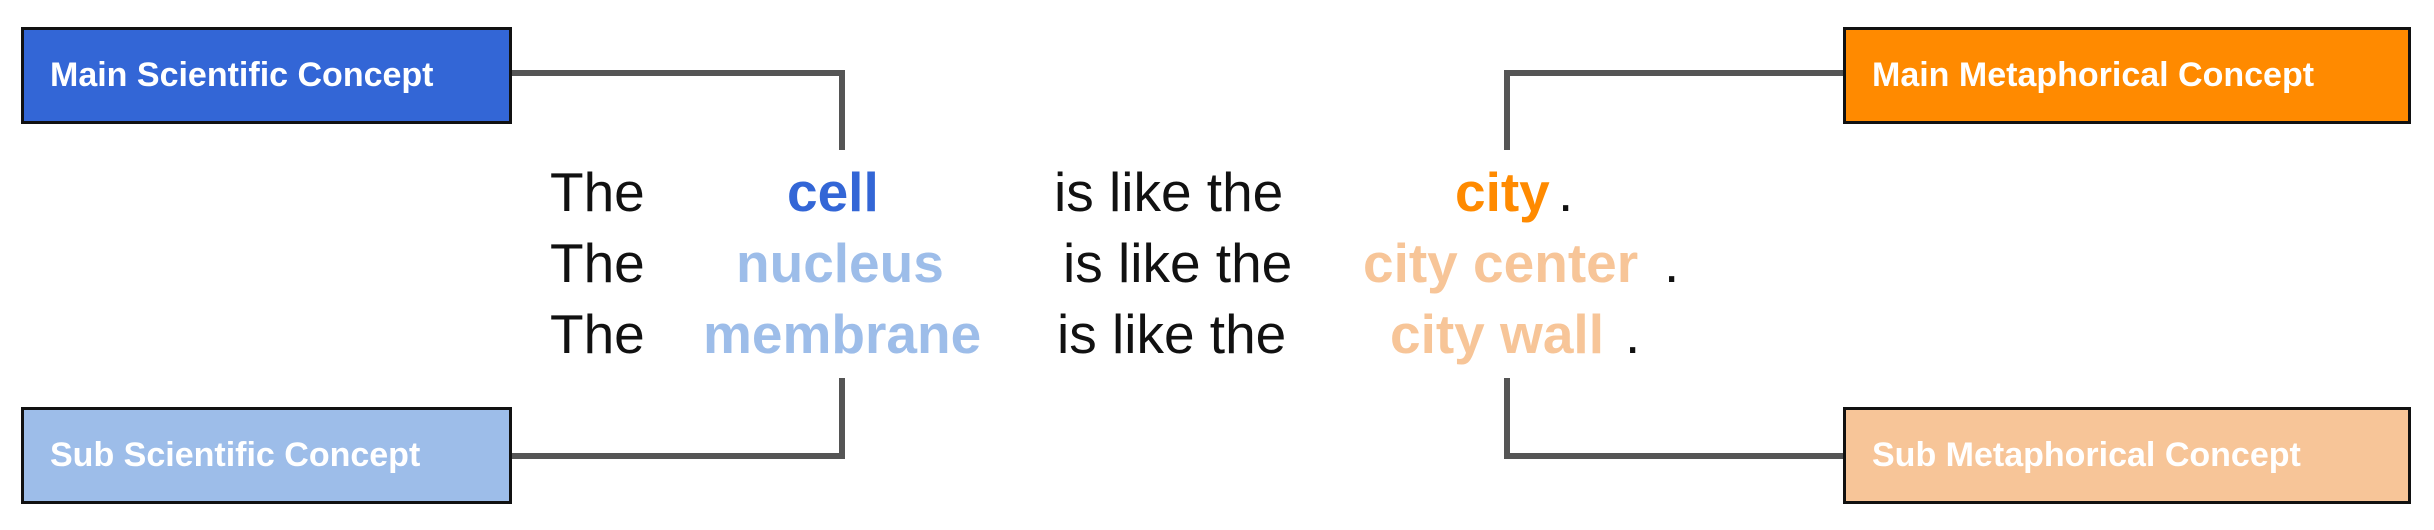 Image resolution: width=2434 pixels, height=530 pixels. Describe the element at coordinates (597, 192) in the screenshot. I see `sentence-1-article: The` at that location.